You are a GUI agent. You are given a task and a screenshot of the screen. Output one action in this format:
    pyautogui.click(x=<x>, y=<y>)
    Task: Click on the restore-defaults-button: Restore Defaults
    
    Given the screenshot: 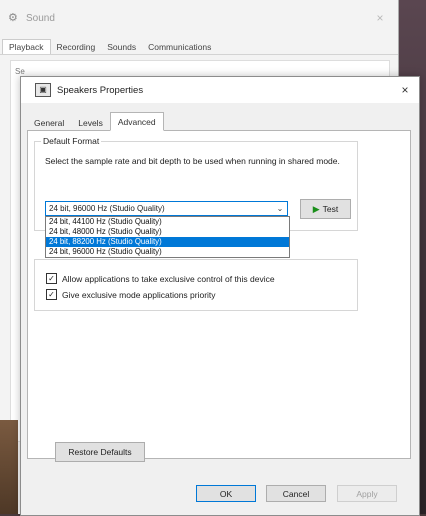 What is the action you would take?
    pyautogui.click(x=100, y=452)
    